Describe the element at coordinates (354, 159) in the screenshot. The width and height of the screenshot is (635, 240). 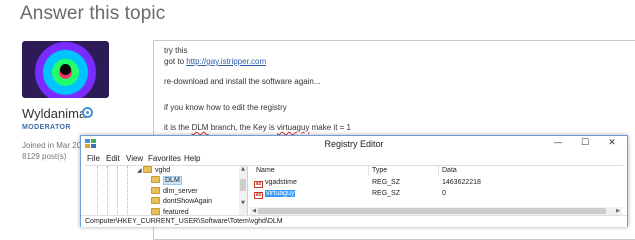
I see `menu-bar: File Edit View Favorites Help` at that location.